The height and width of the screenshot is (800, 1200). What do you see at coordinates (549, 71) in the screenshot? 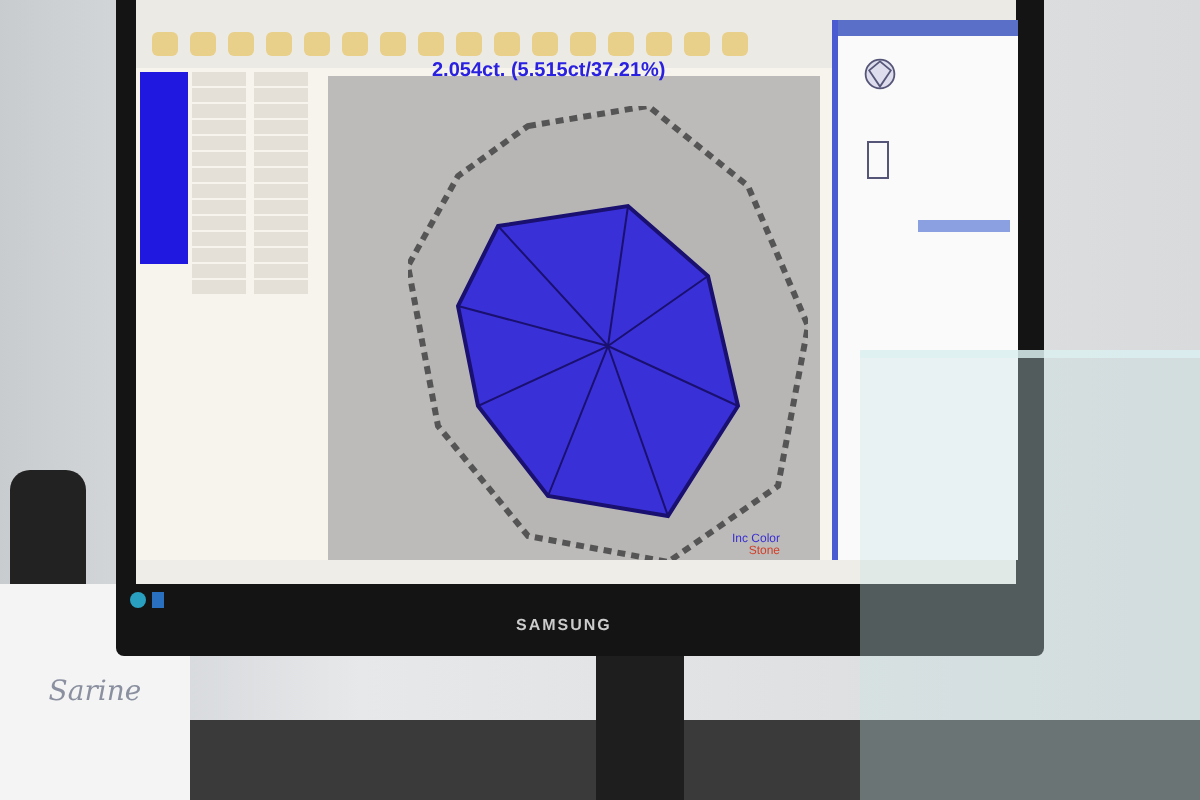
I see `weight-reading: 2.054ct. (5.515ct/37.21%)` at bounding box center [549, 71].